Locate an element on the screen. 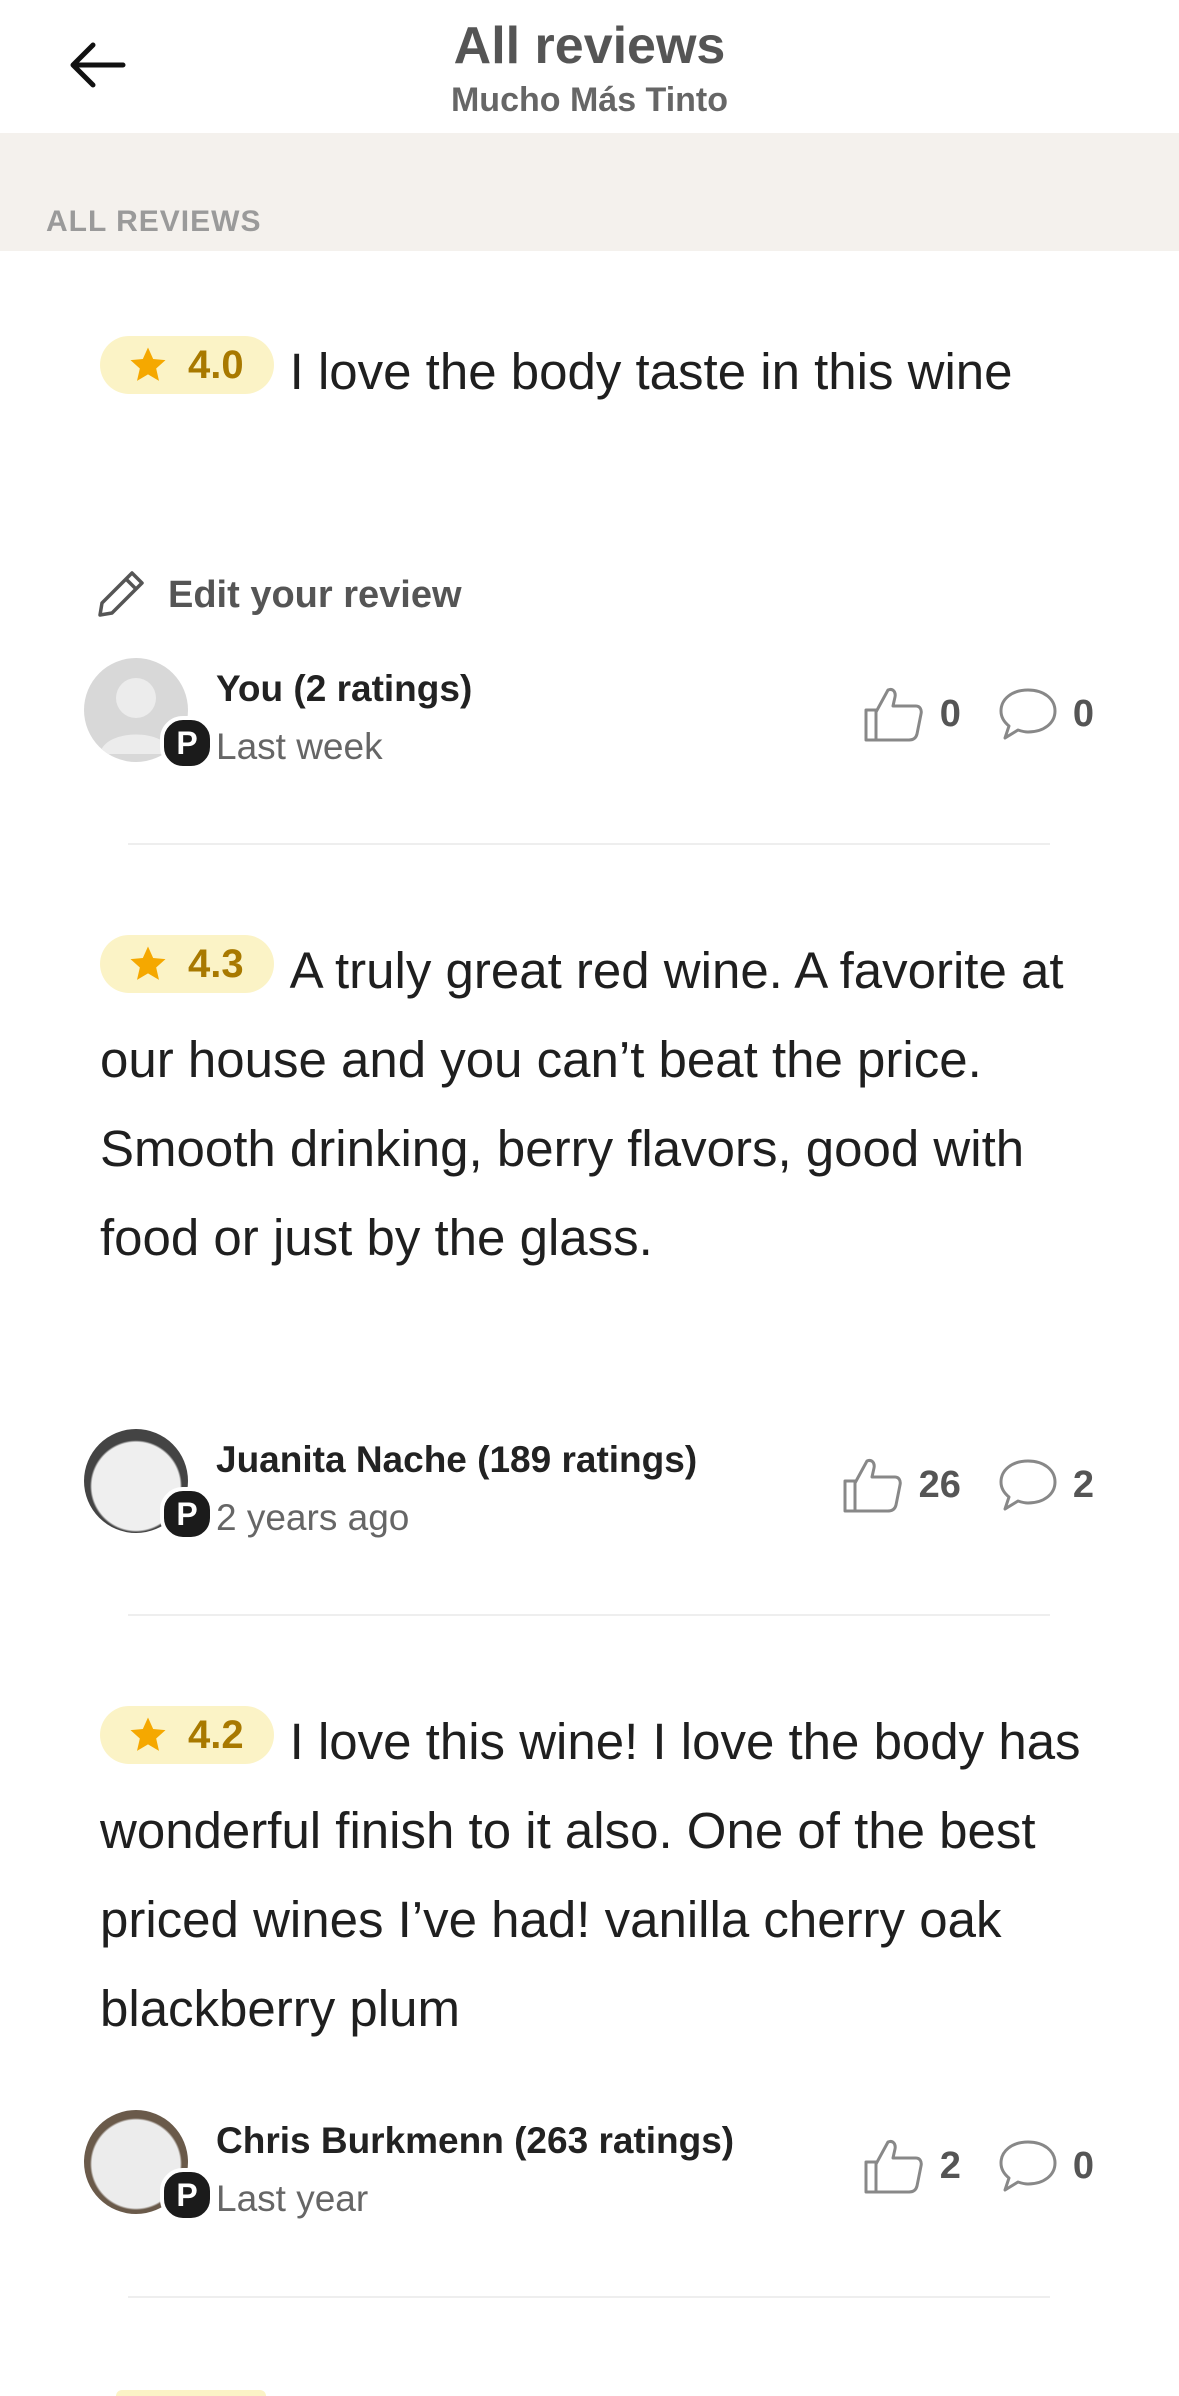 This screenshot has height=2396, width=1179. comment-button: 2 is located at coordinates (1045, 1485).